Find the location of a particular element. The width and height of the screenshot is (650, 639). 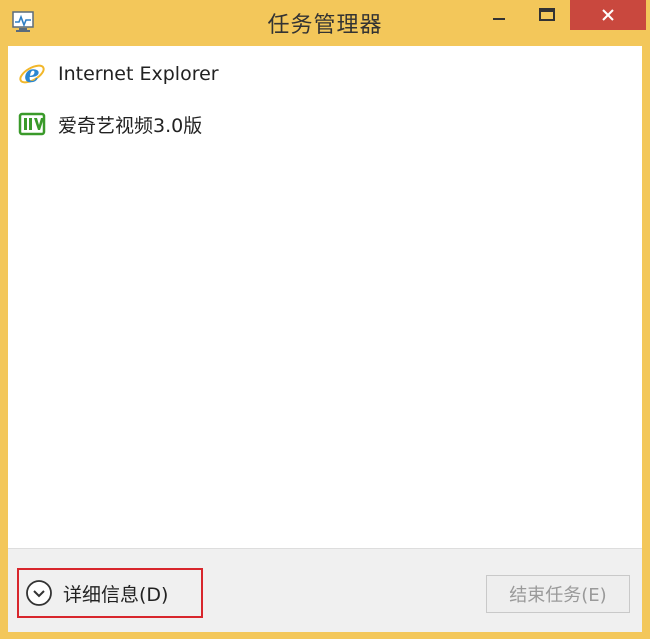

maximize-button is located at coordinates (547, 15).